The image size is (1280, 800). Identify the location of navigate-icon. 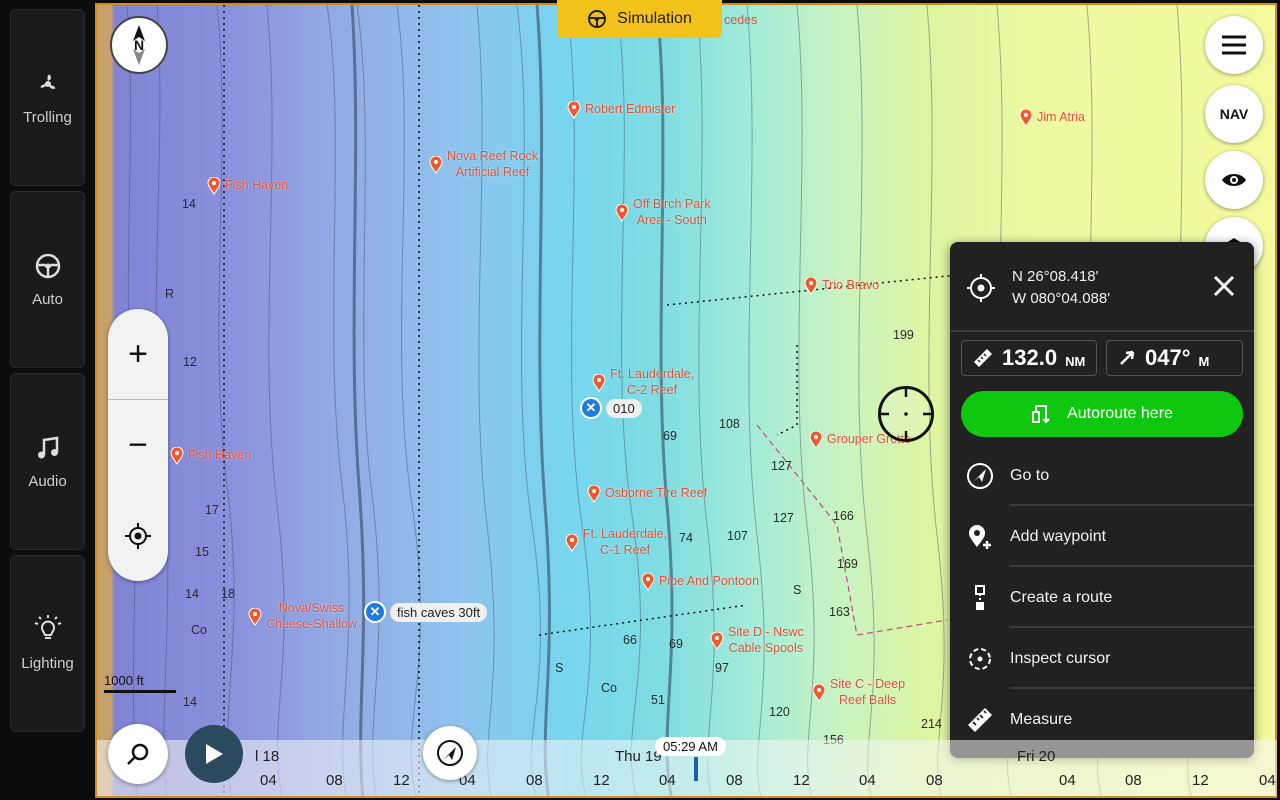
(980, 476).